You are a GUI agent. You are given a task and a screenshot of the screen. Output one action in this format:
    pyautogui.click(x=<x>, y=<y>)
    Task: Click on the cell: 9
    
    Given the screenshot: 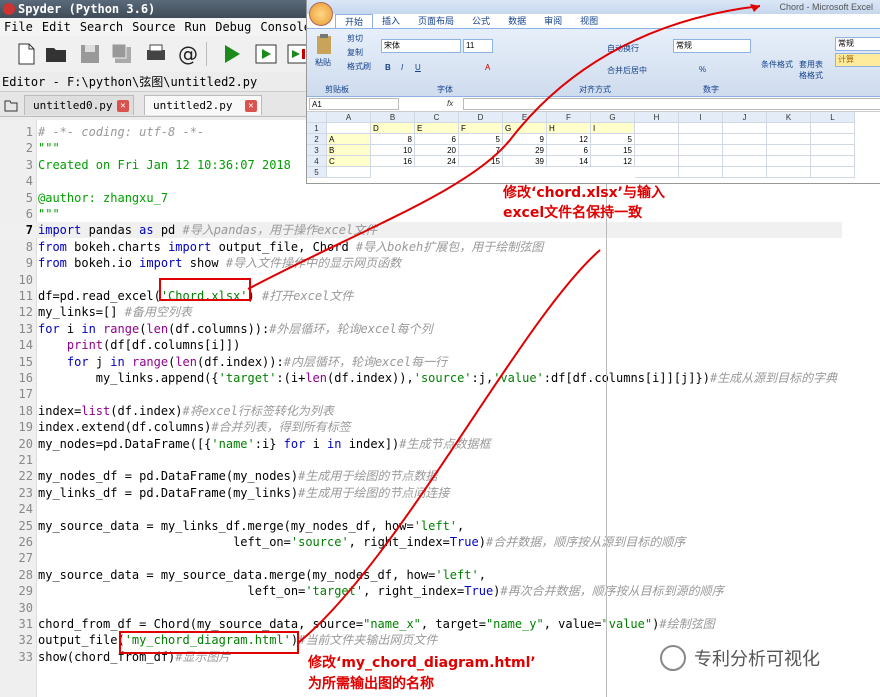 What is the action you would take?
    pyautogui.click(x=525, y=139)
    